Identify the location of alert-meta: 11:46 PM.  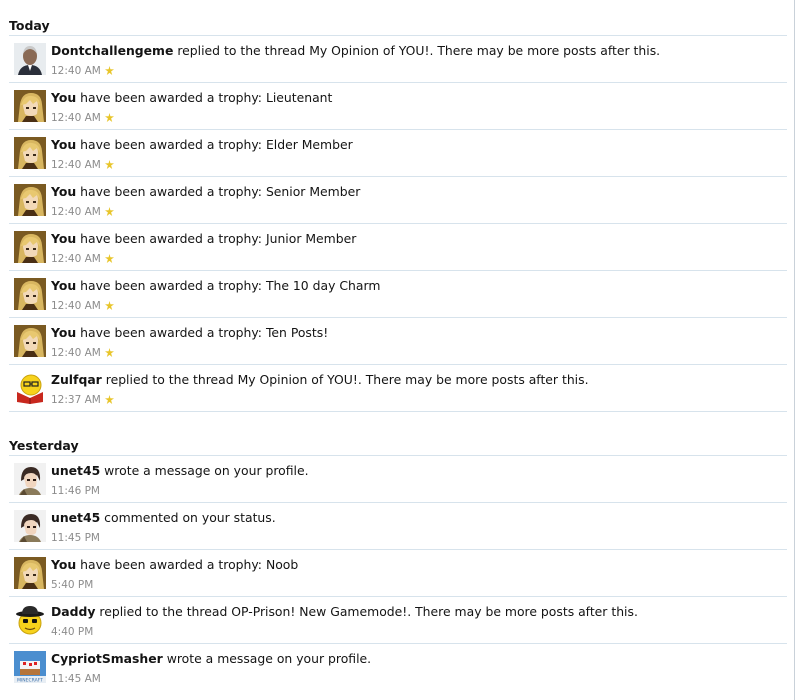
(75, 491).